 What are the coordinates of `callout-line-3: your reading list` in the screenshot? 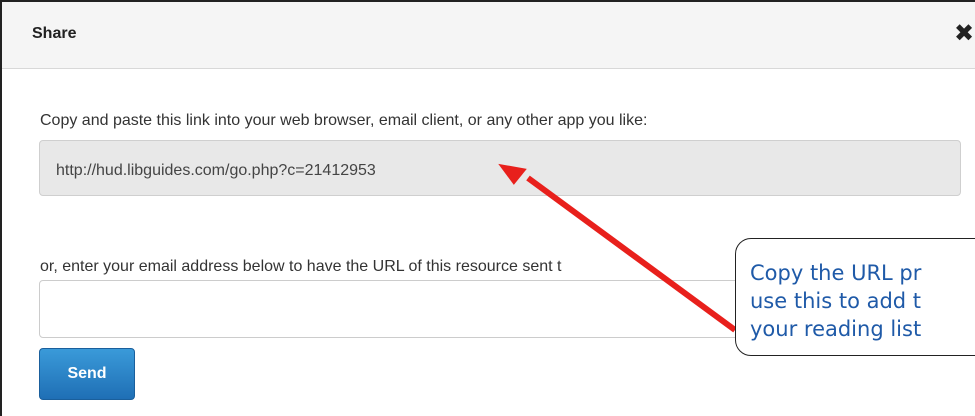 It's located at (836, 329).